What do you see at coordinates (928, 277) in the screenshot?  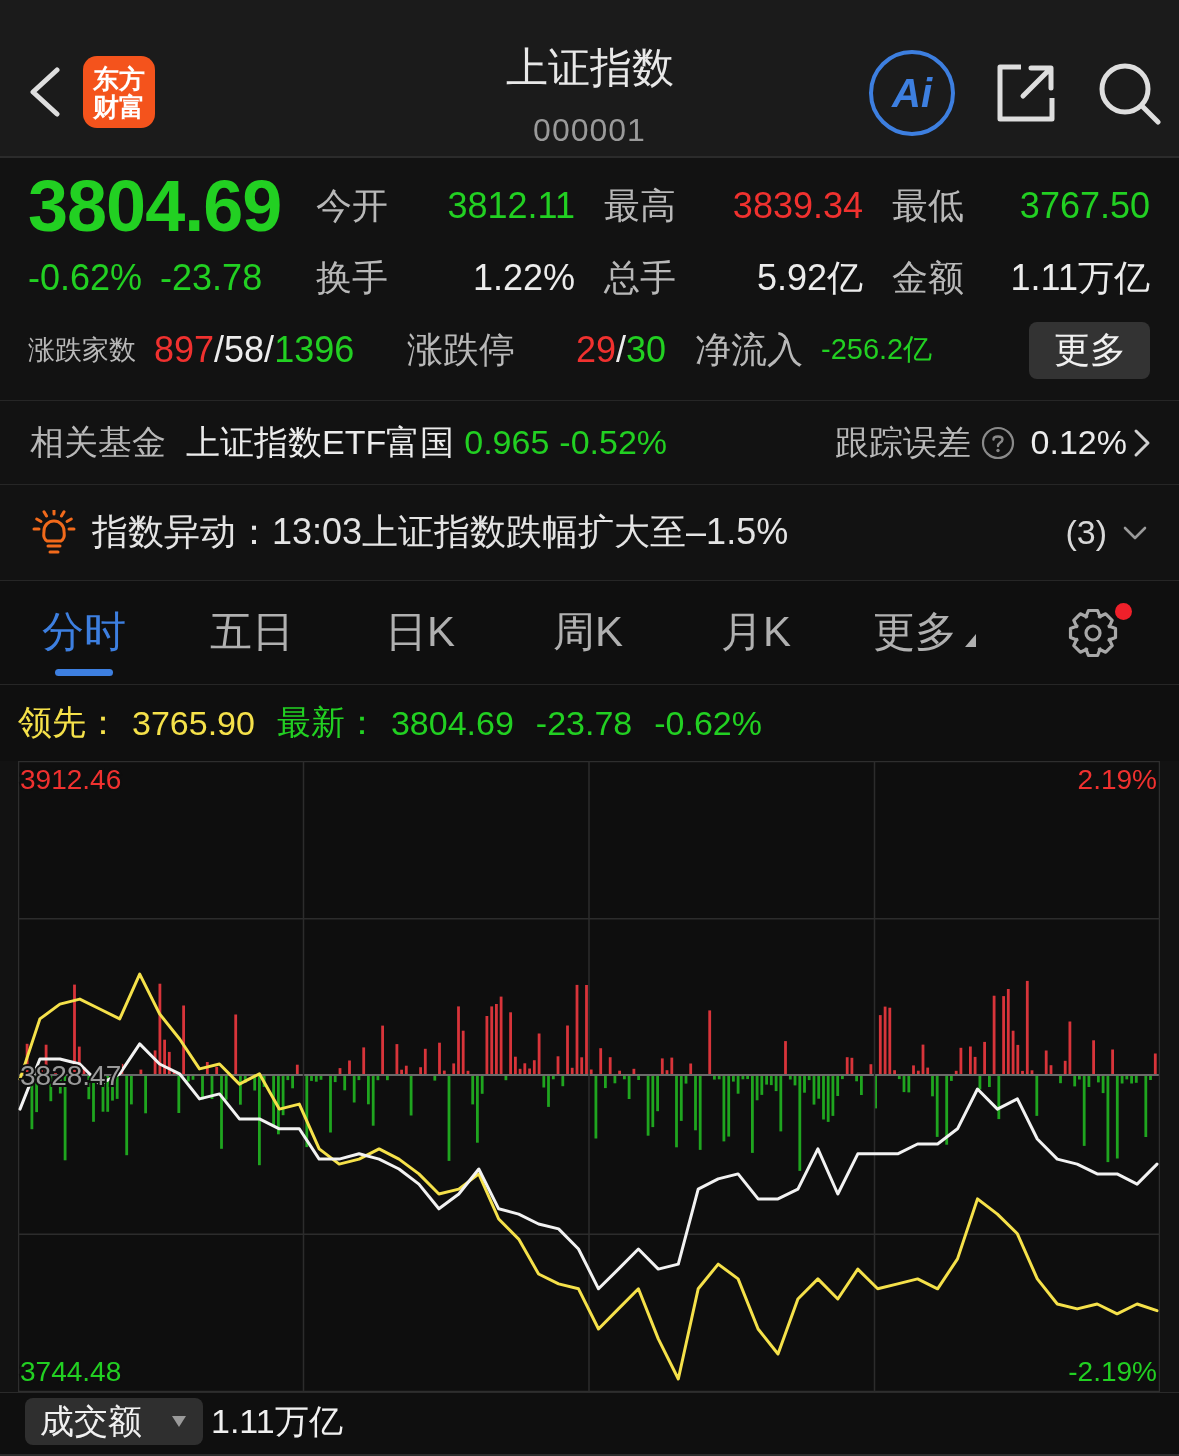 I see `stat-label: 金额` at bounding box center [928, 277].